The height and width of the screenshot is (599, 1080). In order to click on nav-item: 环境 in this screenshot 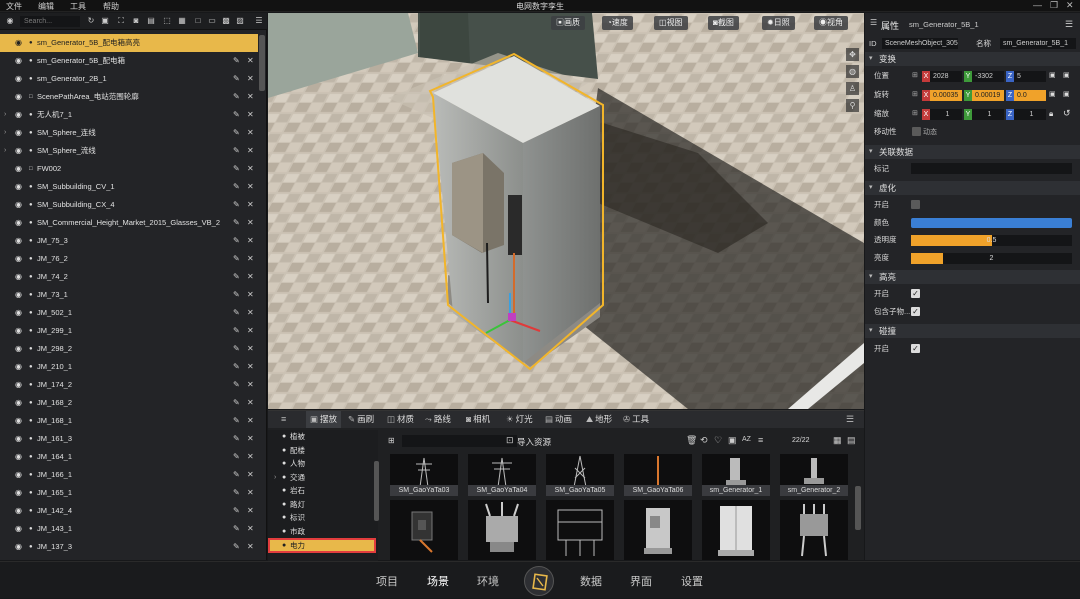, I will do `click(488, 581)`.